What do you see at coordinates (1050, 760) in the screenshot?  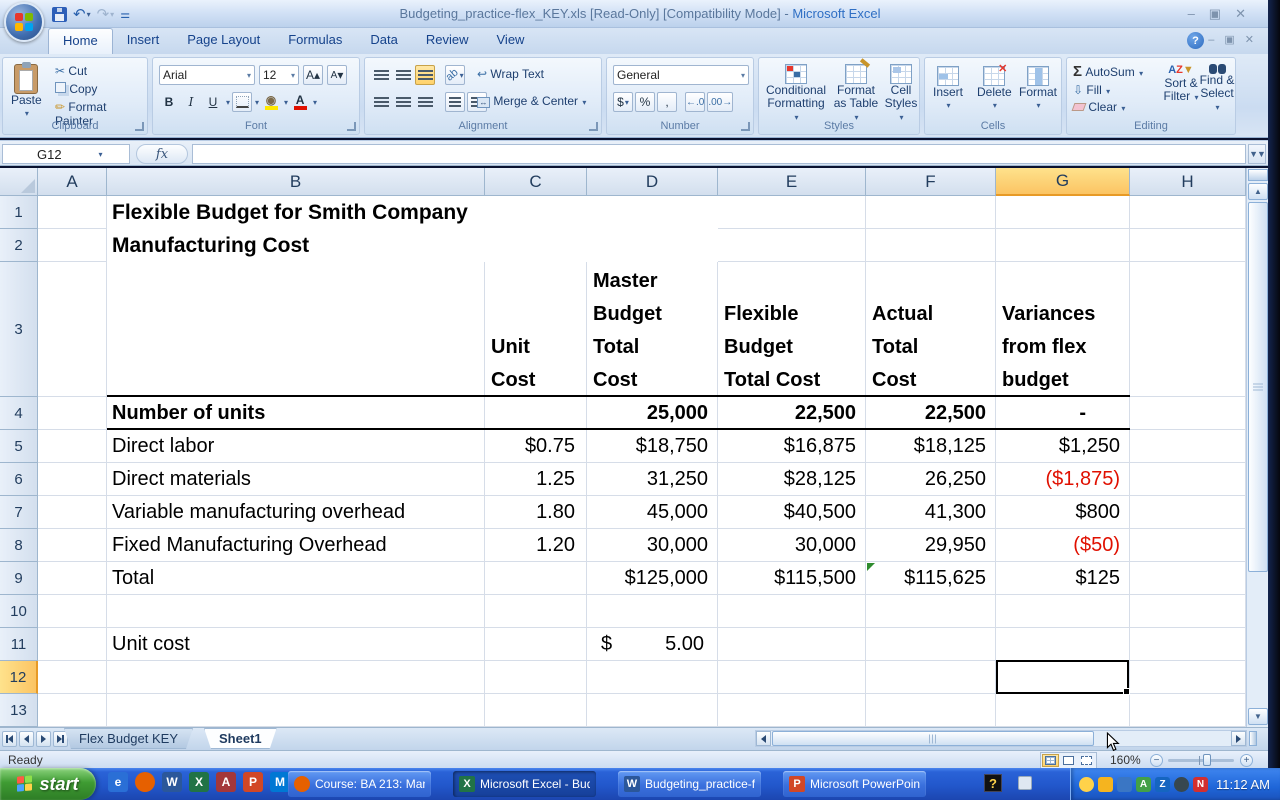 I see `normal-view-button` at bounding box center [1050, 760].